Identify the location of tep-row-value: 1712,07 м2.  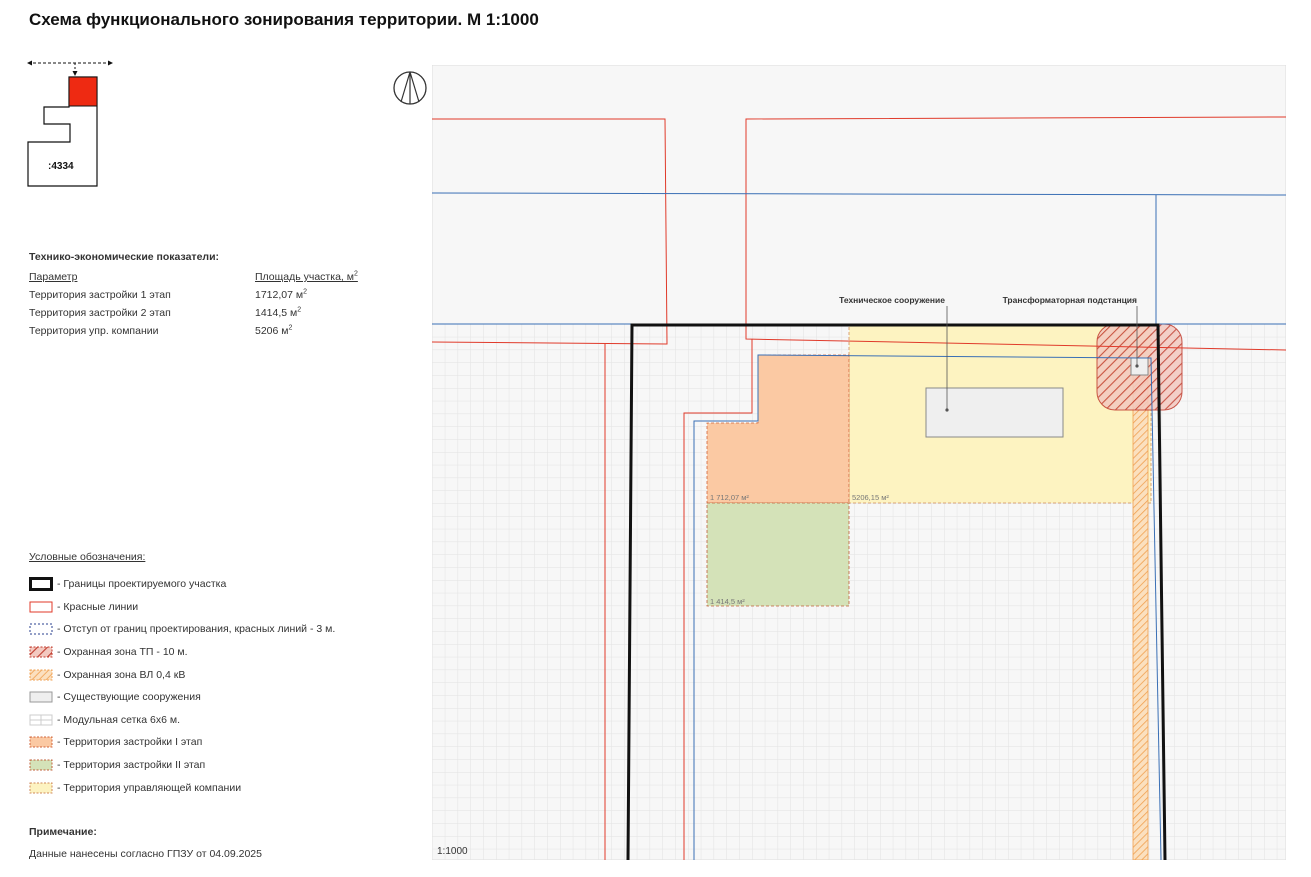
(281, 295).